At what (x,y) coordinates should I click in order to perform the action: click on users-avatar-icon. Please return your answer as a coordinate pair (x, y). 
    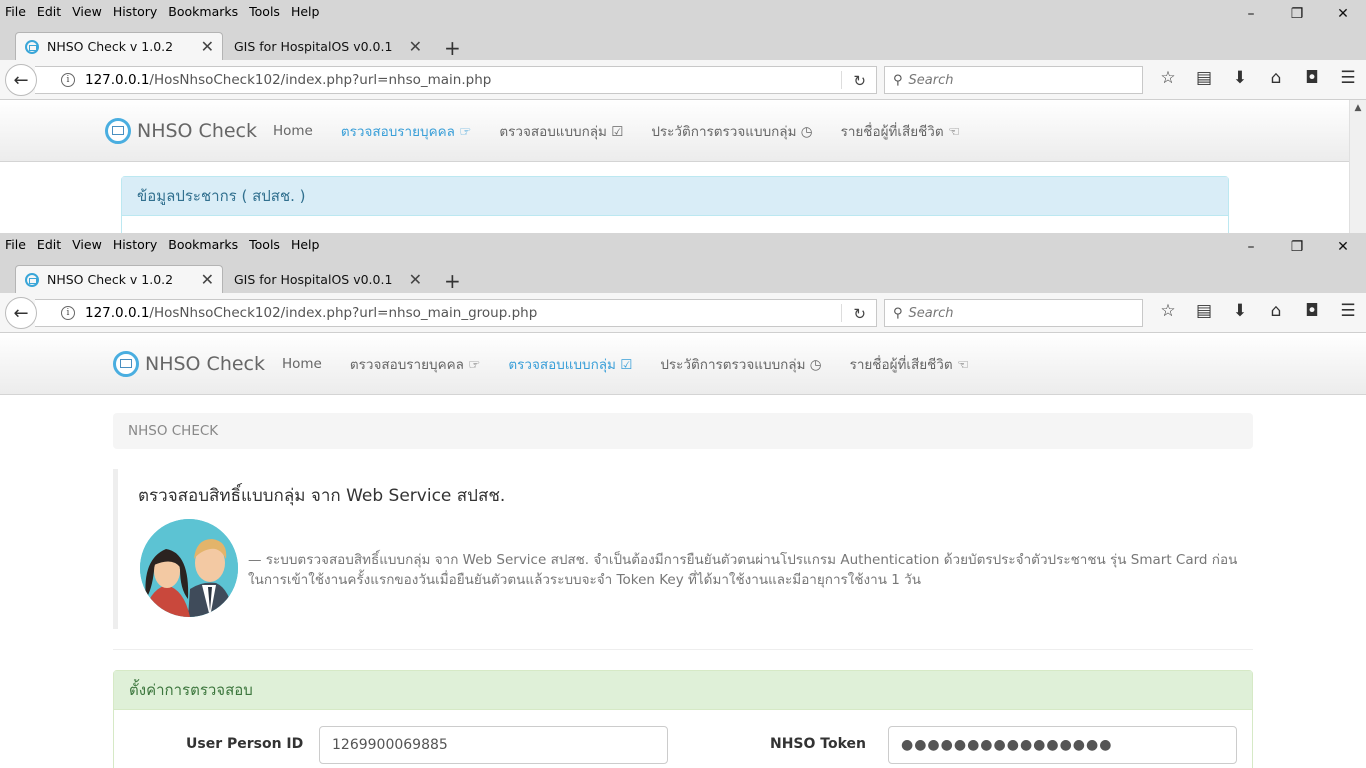
    Looking at the image, I should click on (189, 568).